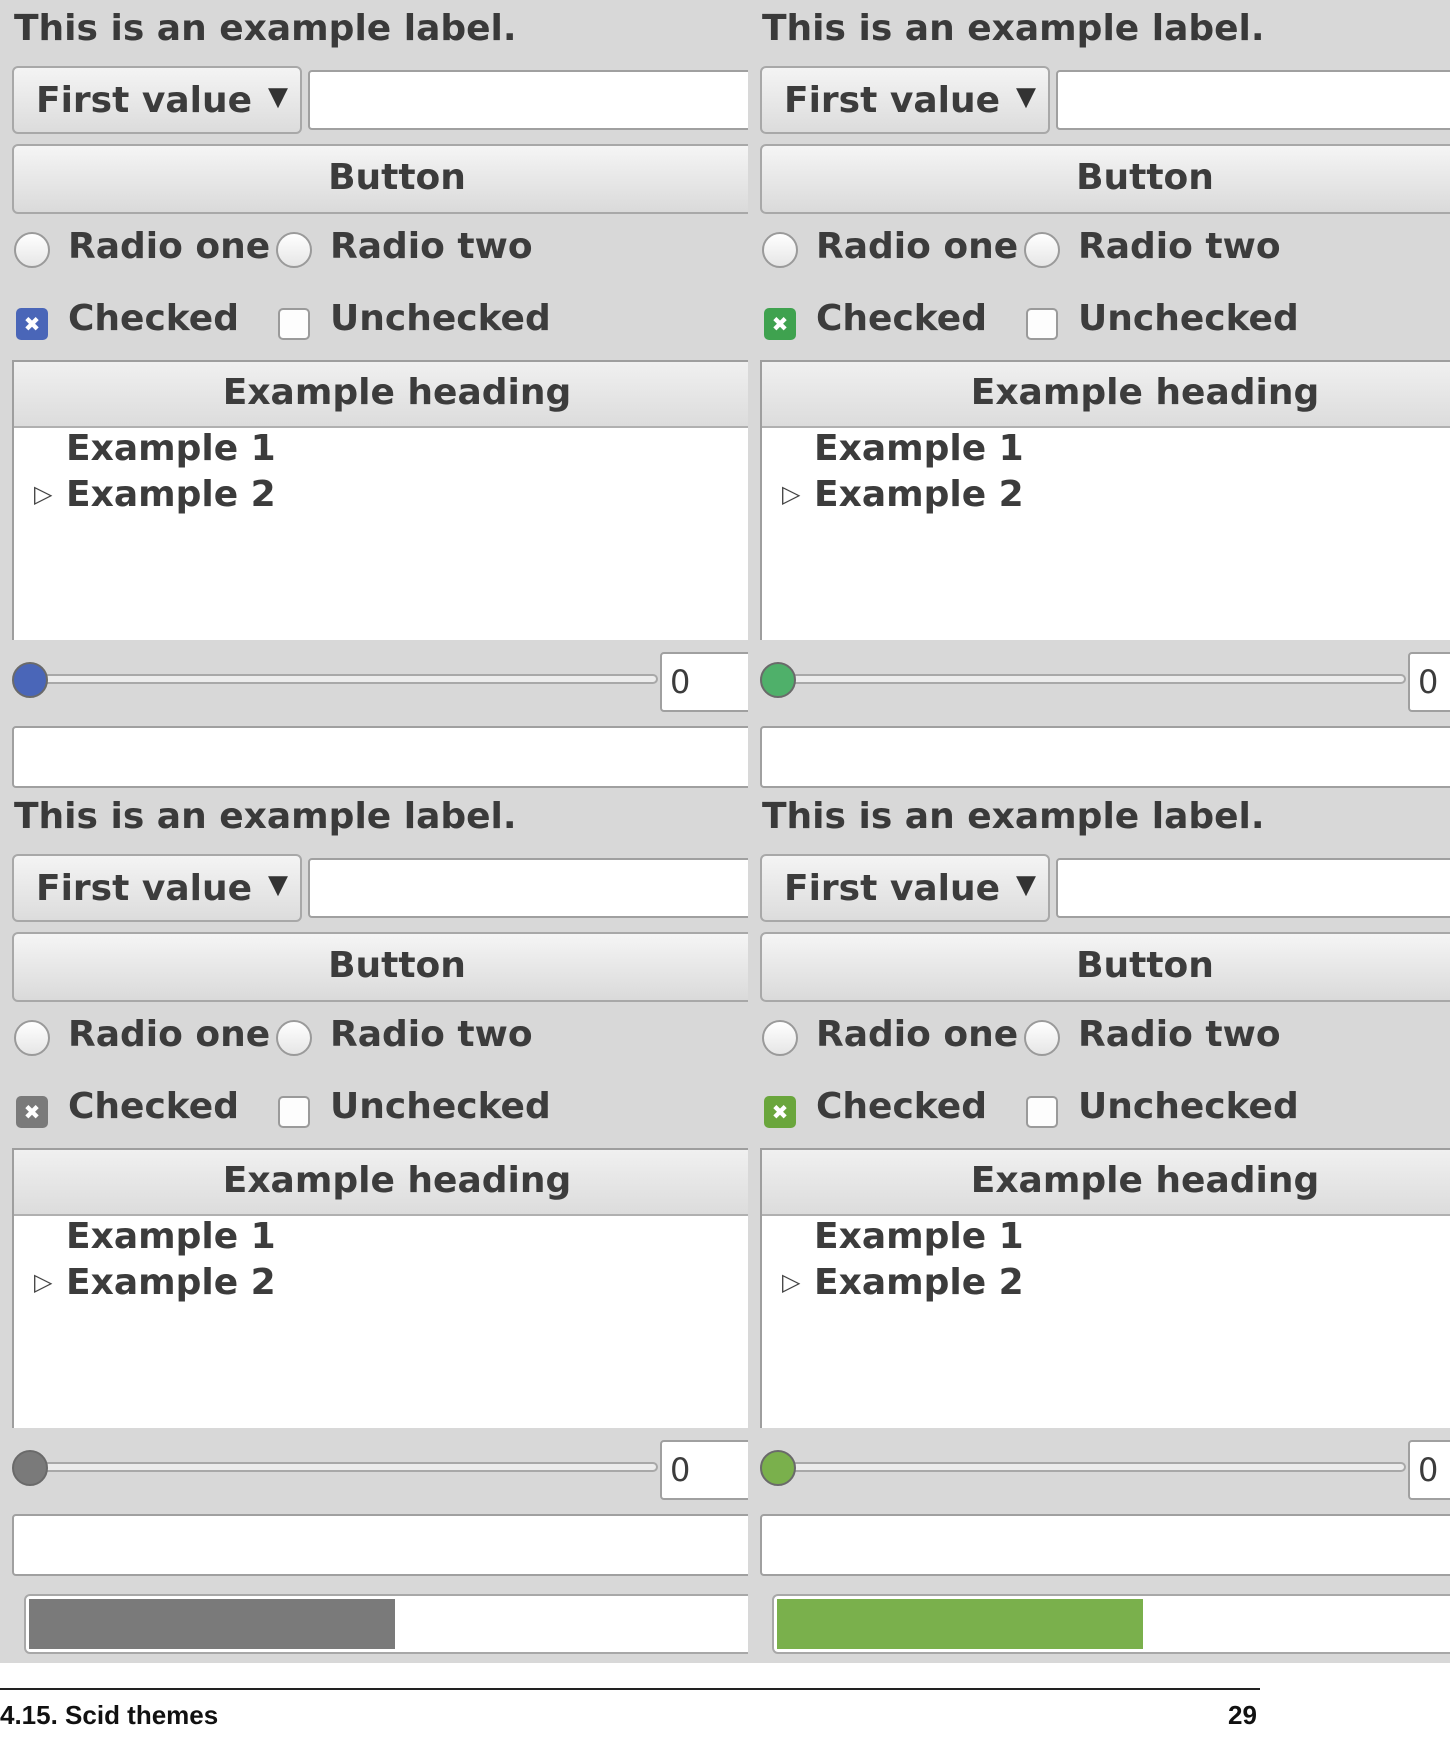 Image resolution: width=1450 pixels, height=1749 pixels. Describe the element at coordinates (1242, 1715) in the screenshot. I see `footer-page-number: 29` at that location.